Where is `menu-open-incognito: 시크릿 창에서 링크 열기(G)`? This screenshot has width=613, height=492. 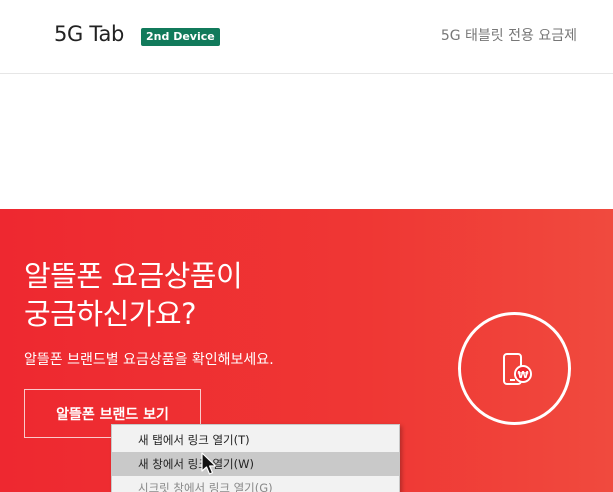 menu-open-incognito: 시크릿 창에서 링크 열기(G) is located at coordinates (255, 484).